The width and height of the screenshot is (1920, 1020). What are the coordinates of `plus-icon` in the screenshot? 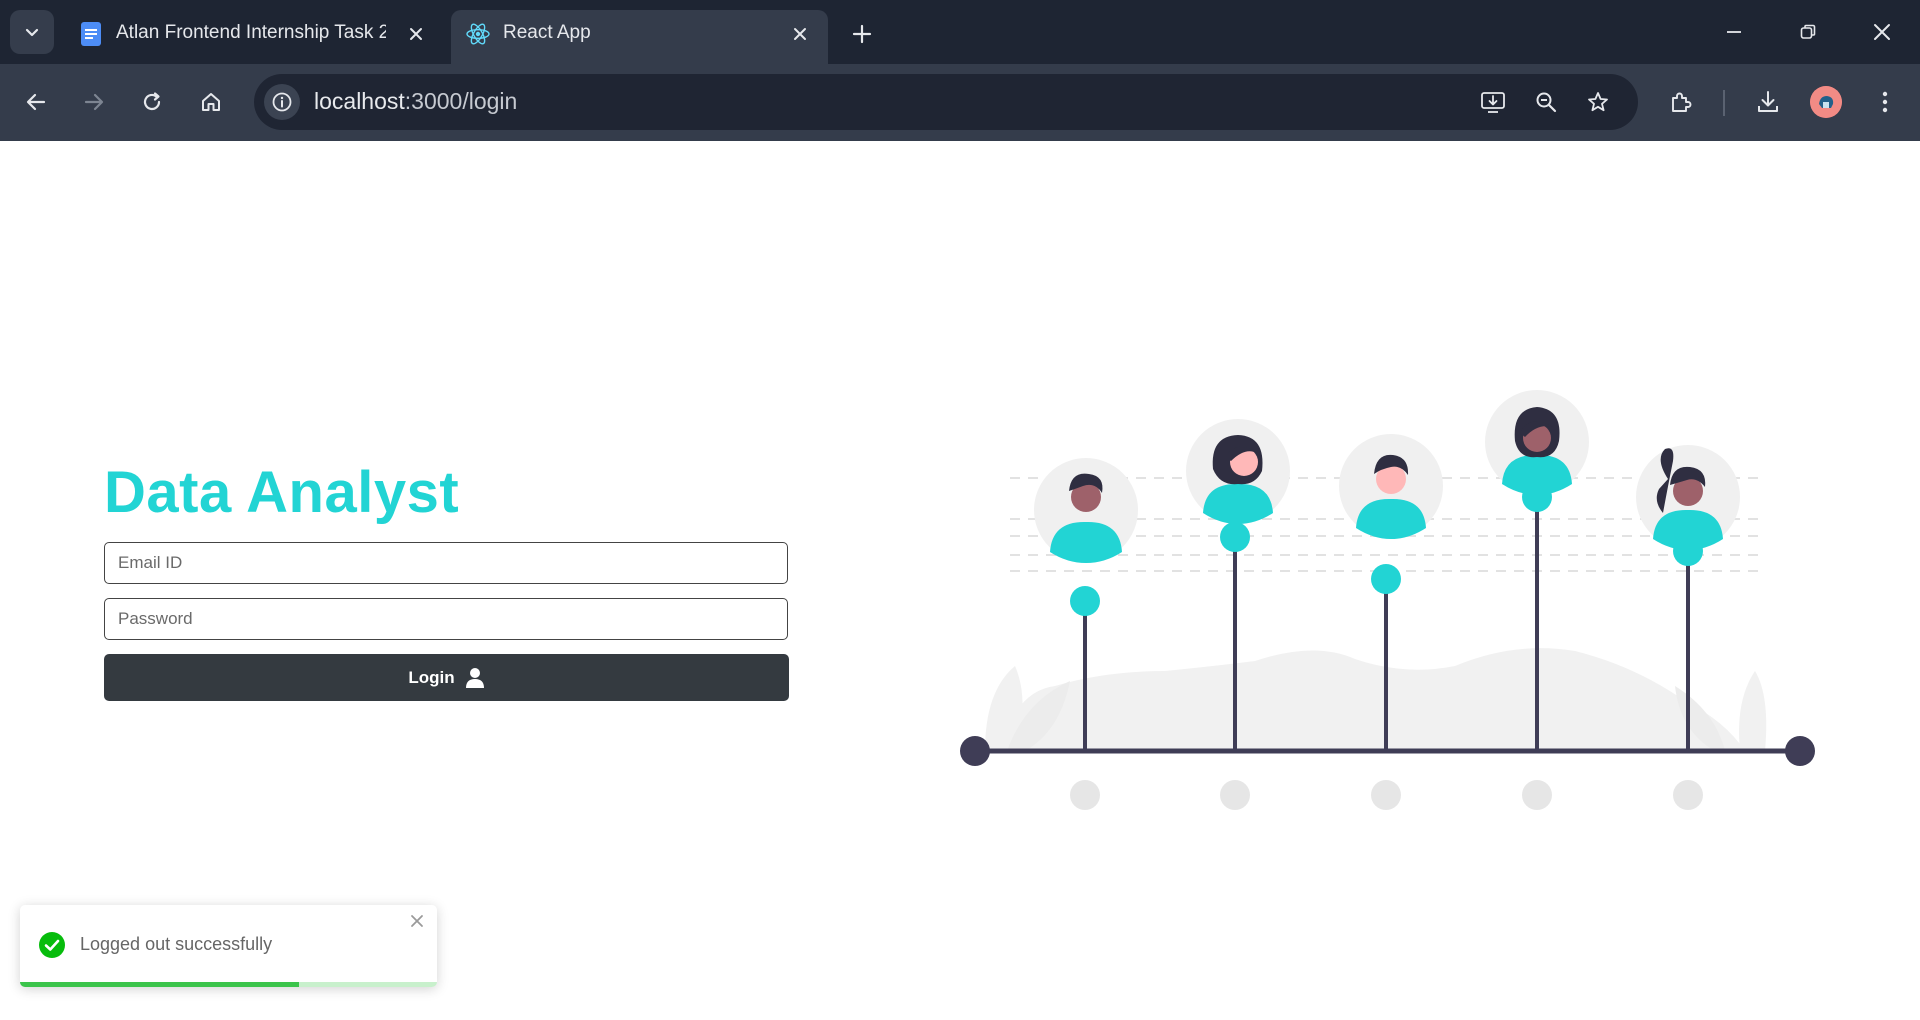 It's located at (862, 34).